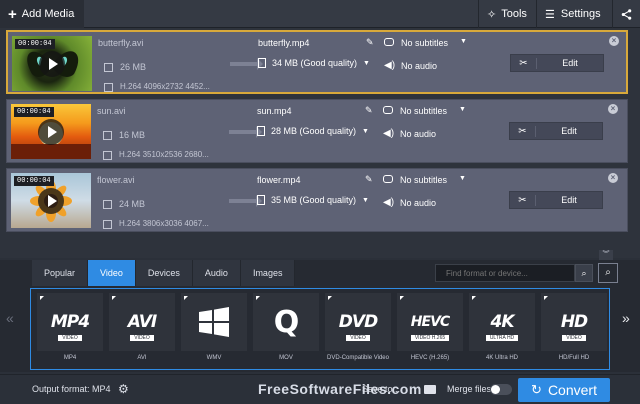  I want to click on format-dvd: DVD VIDEO DVD-Compatible Video, so click(358, 329).